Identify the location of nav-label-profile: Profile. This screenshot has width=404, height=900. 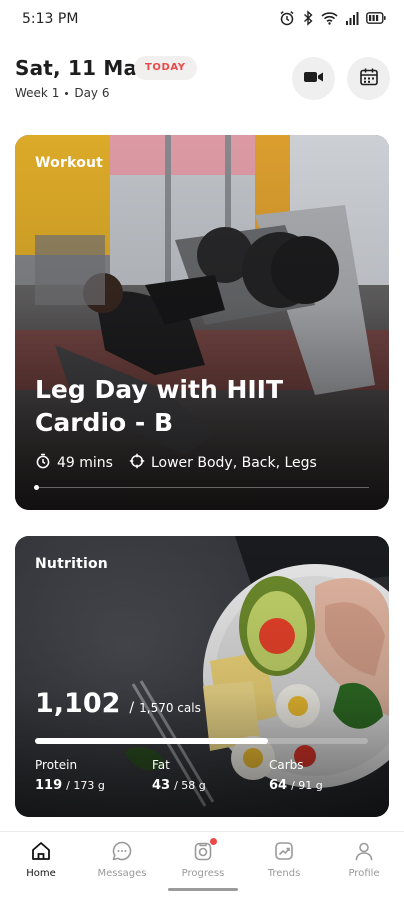
(364, 873).